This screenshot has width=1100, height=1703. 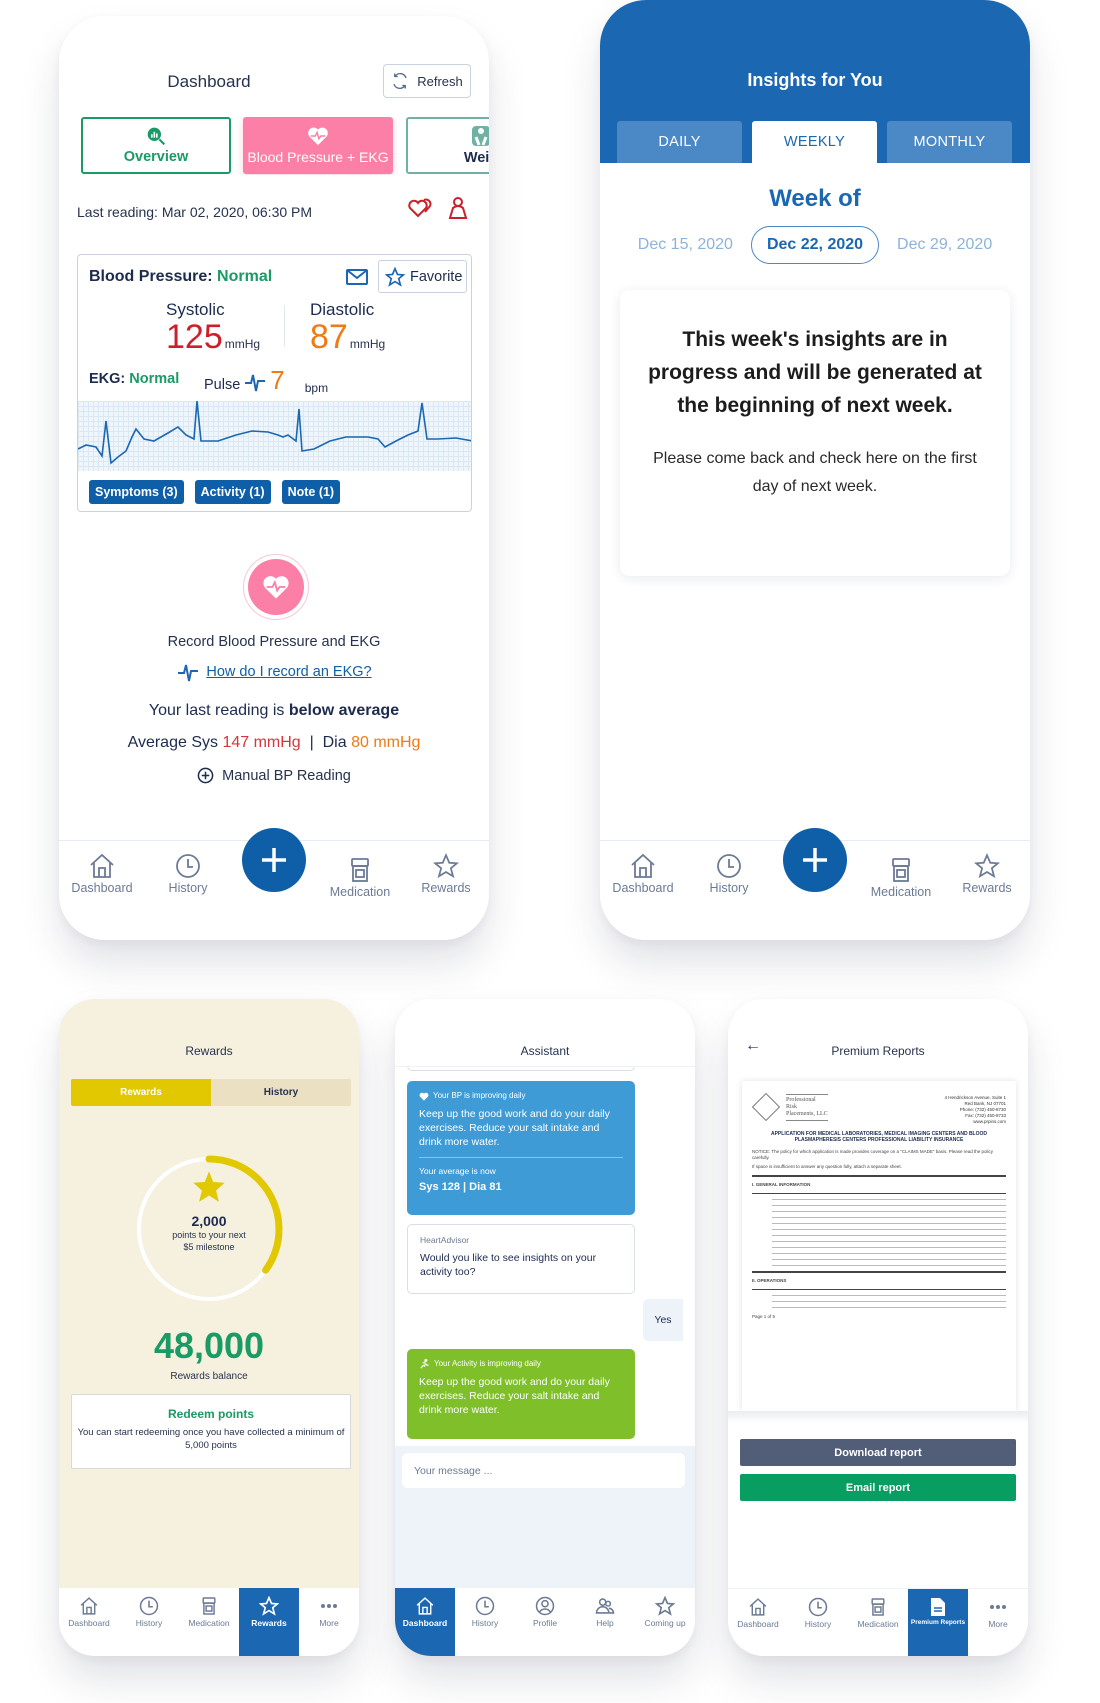 I want to click on home-icon, so click(x=643, y=865).